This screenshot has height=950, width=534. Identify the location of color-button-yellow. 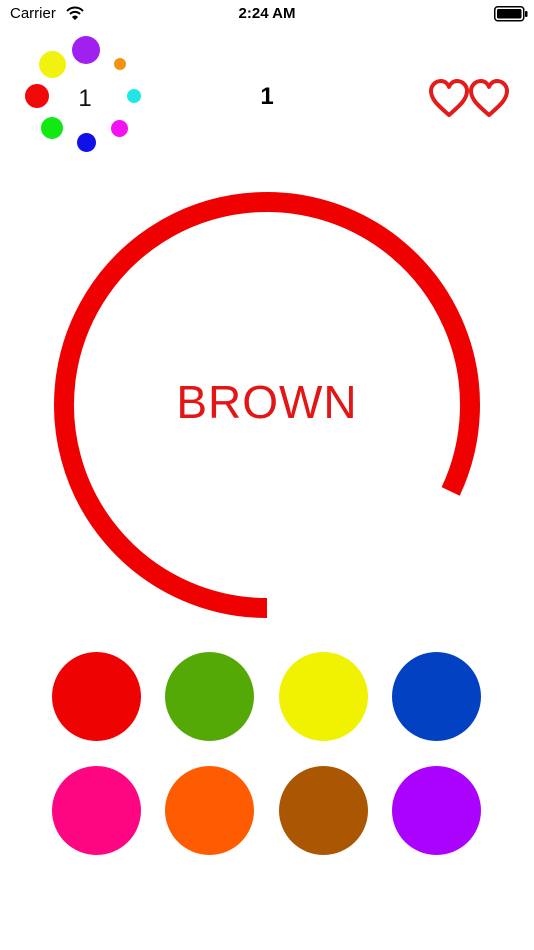
(323, 696).